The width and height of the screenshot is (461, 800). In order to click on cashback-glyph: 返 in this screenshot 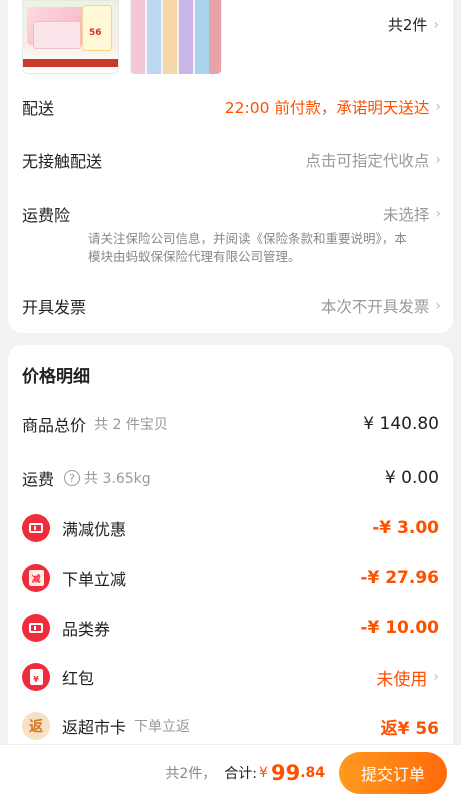, I will do `click(36, 727)`.